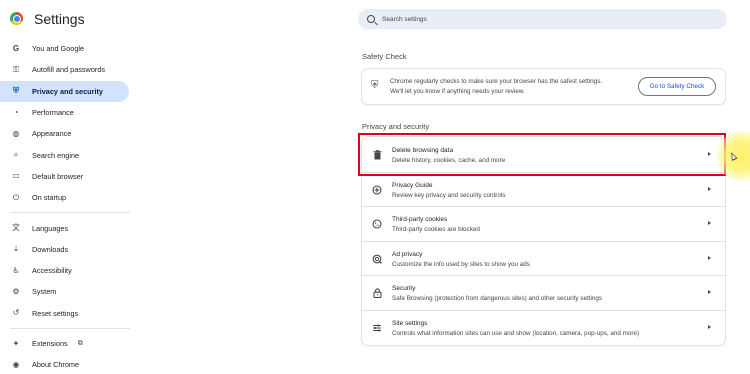  I want to click on ad-privacy-icon, so click(377, 259).